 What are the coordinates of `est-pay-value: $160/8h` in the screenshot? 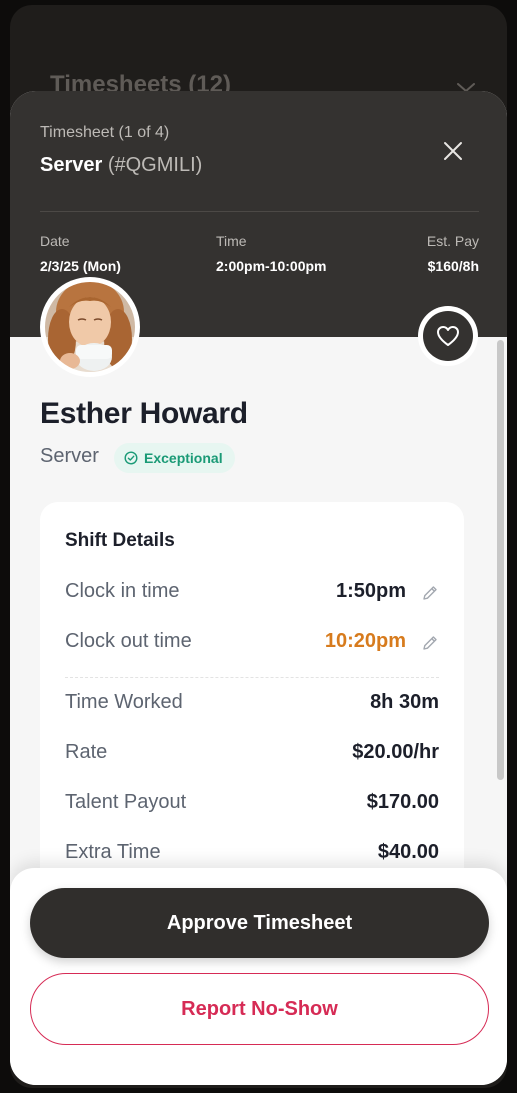 It's located at (453, 266).